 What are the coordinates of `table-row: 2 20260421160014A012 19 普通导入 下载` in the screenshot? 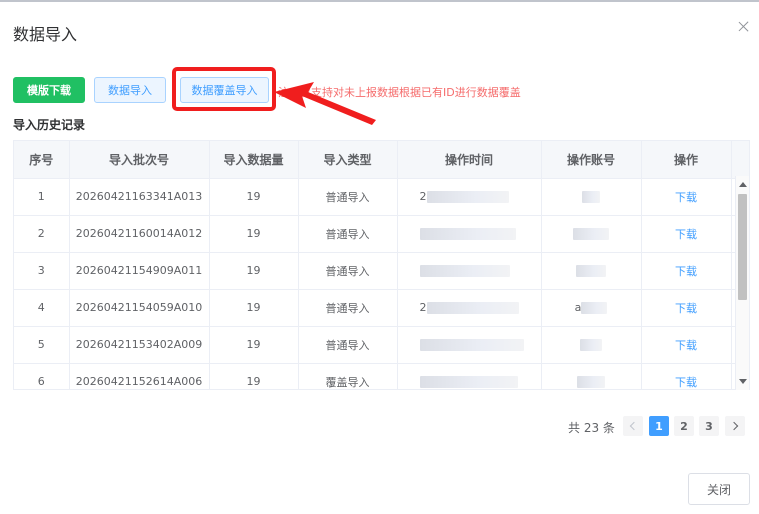 It's located at (381, 234).